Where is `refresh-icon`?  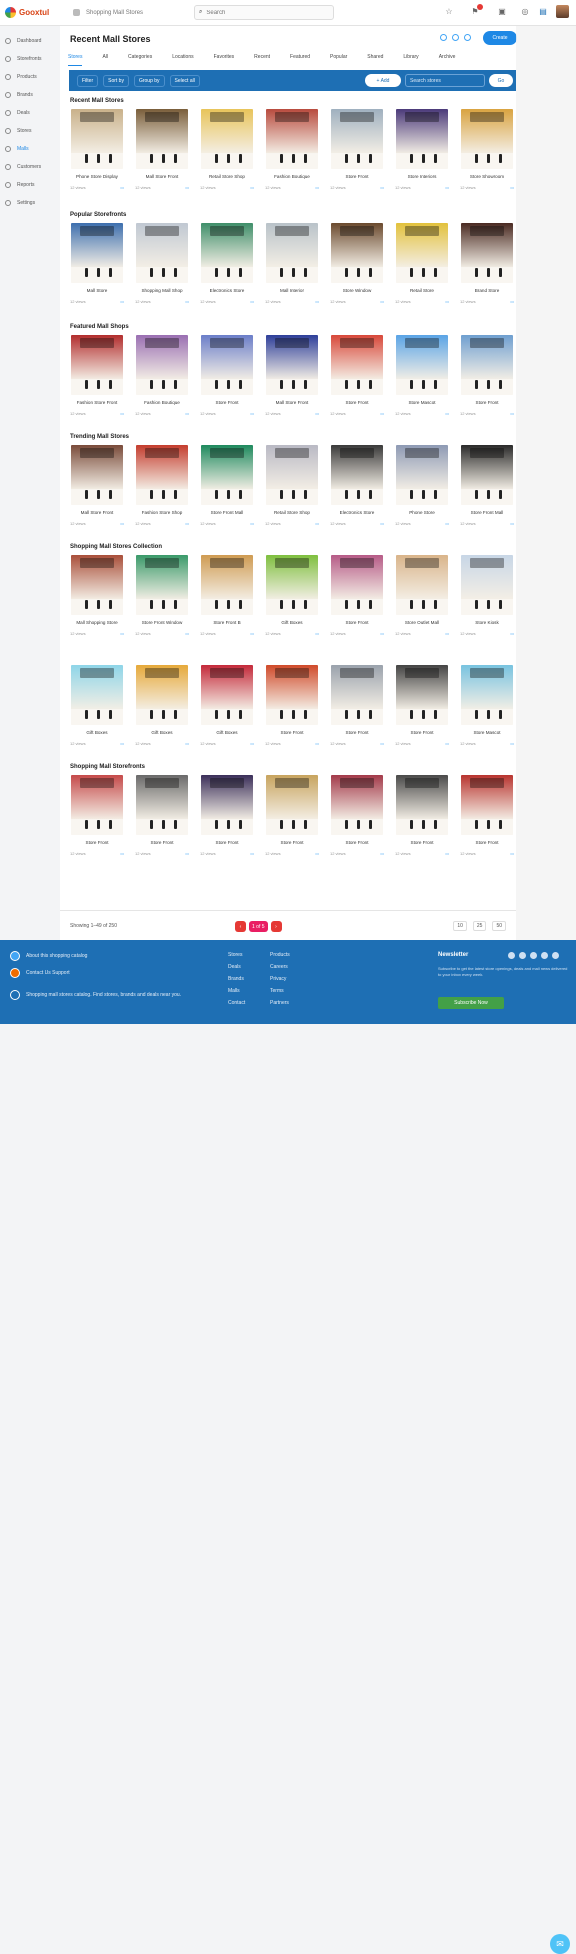 refresh-icon is located at coordinates (443, 37).